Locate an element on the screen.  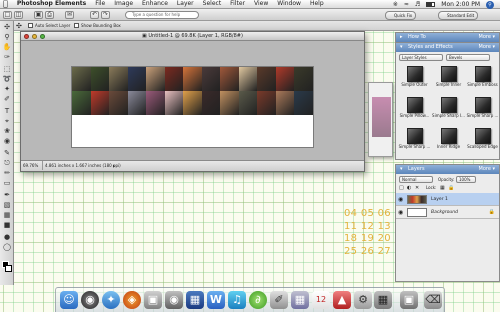
menu-window: Window is located at coordinates (289, 4).